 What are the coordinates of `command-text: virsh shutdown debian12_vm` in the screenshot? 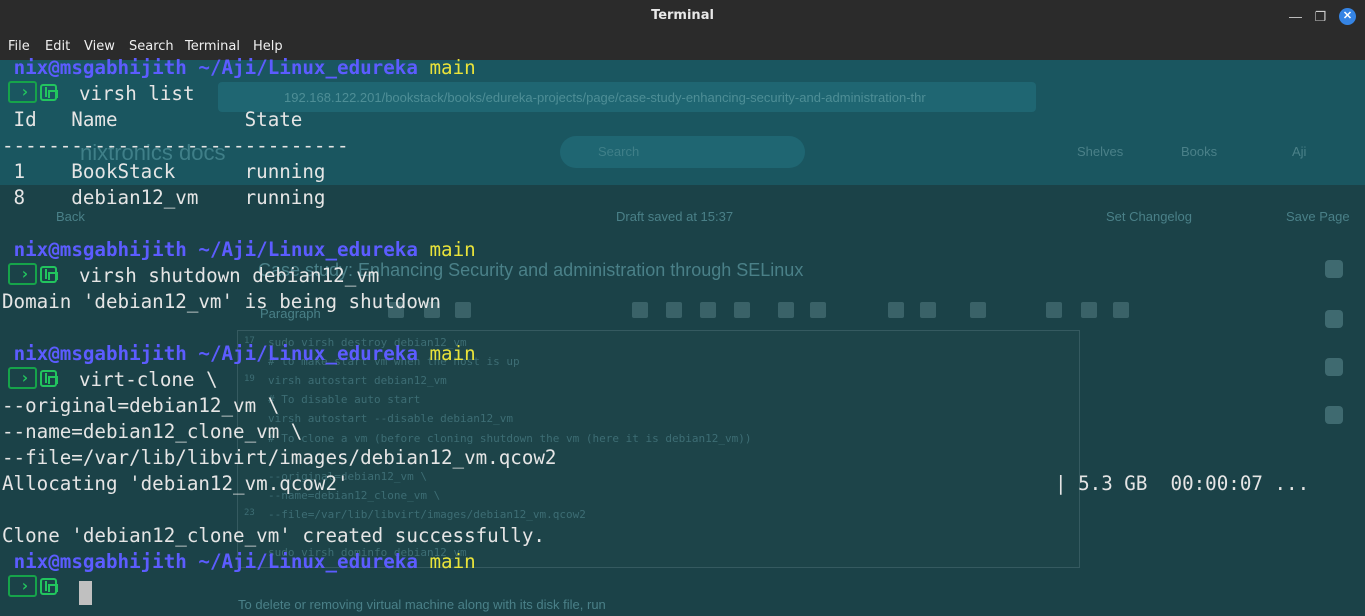 It's located at (229, 275).